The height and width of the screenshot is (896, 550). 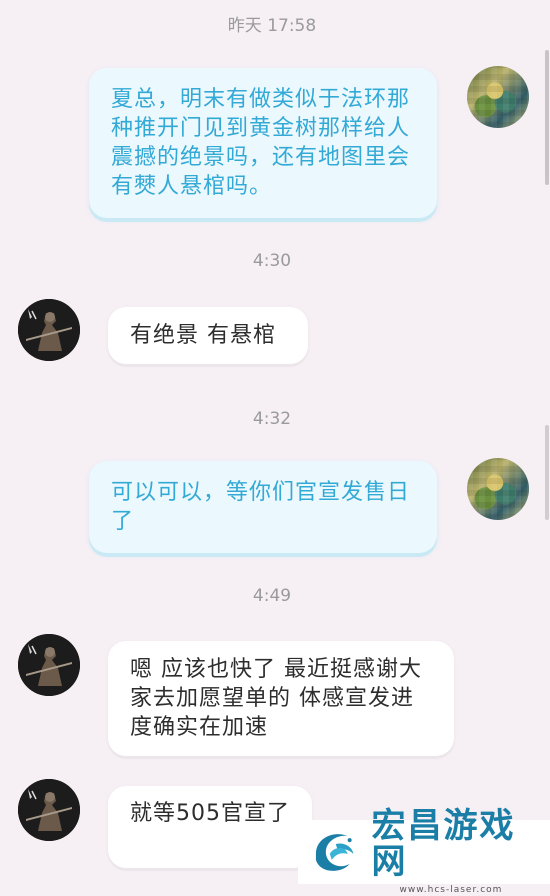 What do you see at coordinates (281, 698) in the screenshot?
I see `message-bubble-received: 嗯 应该也快了 最近挺感谢大家去加愿望单的 体感宣发进度确实在加速` at bounding box center [281, 698].